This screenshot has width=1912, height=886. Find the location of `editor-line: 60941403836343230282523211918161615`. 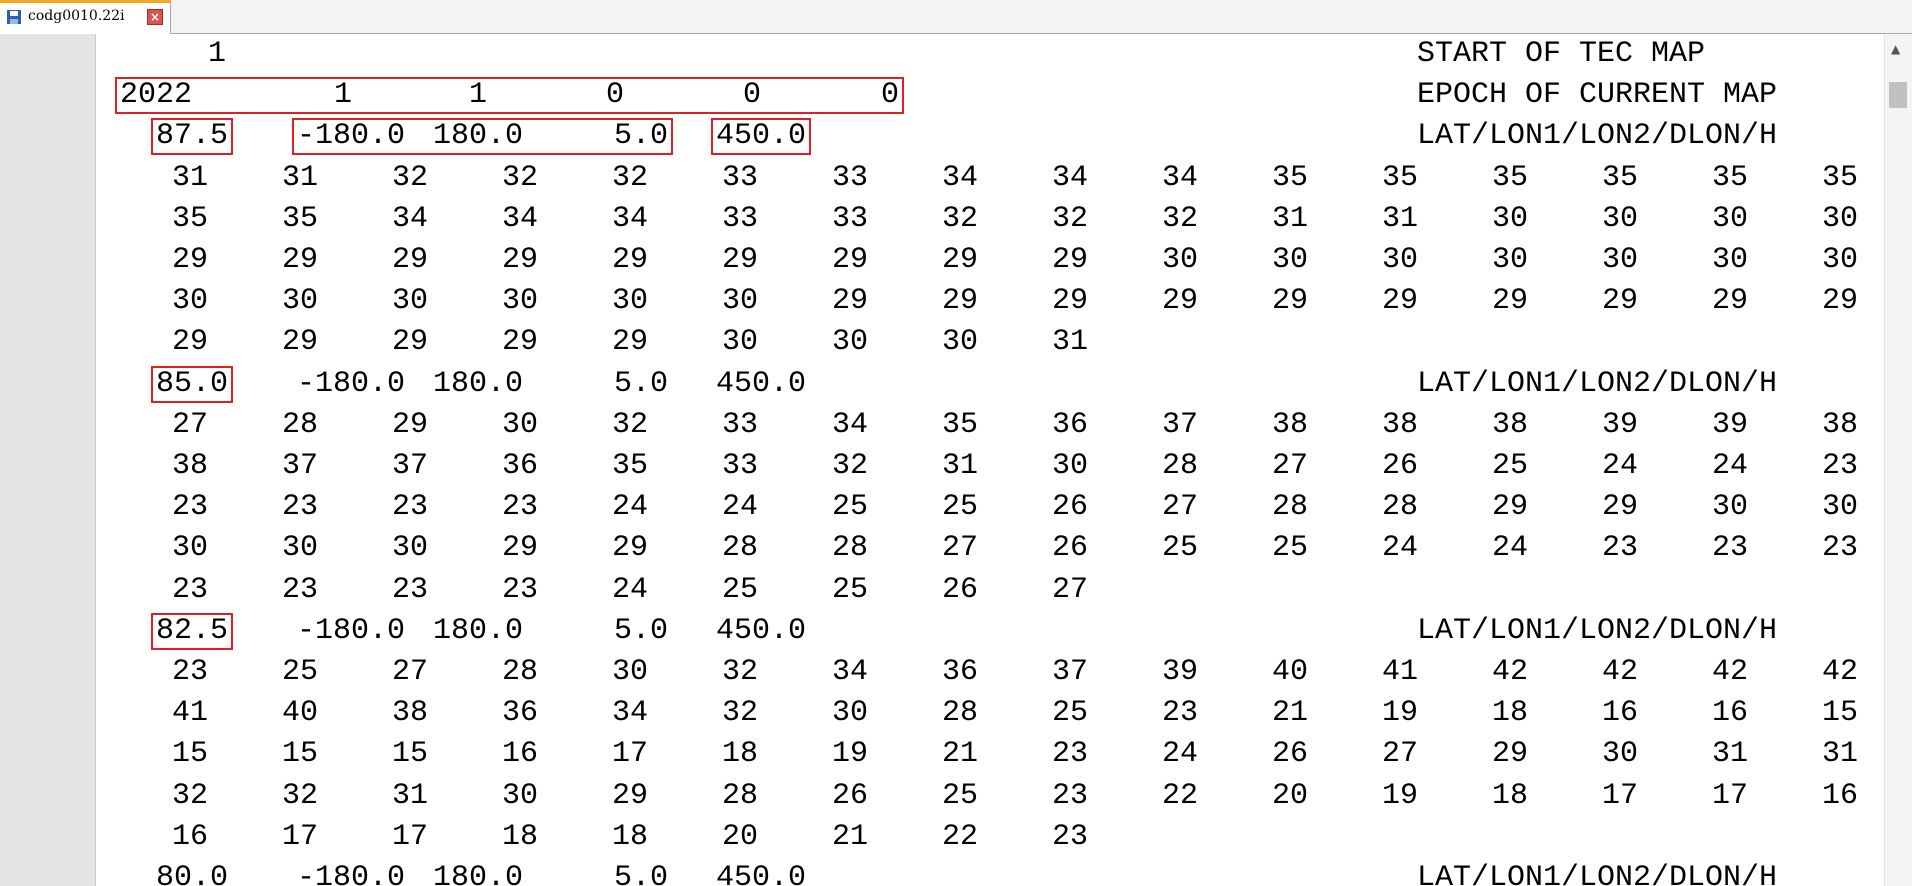

editor-line: 60941403836343230282523211918161615 is located at coordinates (990, 713).